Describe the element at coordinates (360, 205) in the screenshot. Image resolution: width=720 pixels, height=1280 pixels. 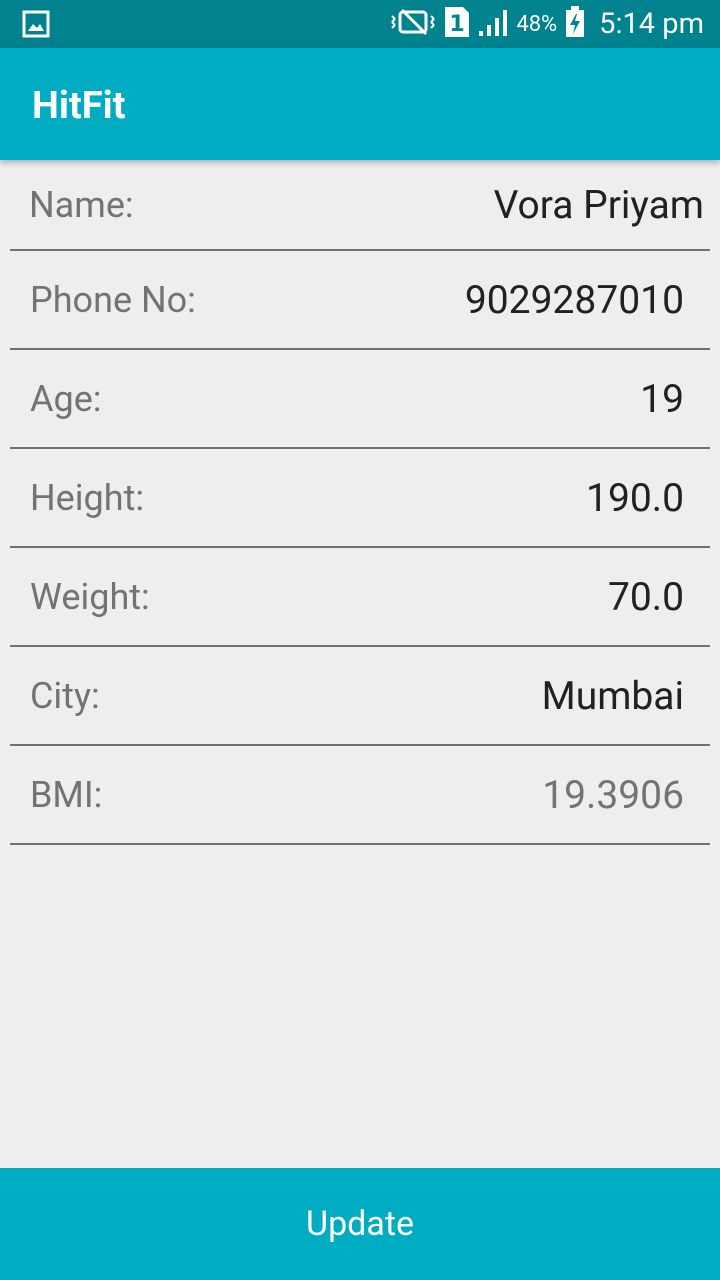
I see `row-name: Name: Vora Priyam` at that location.